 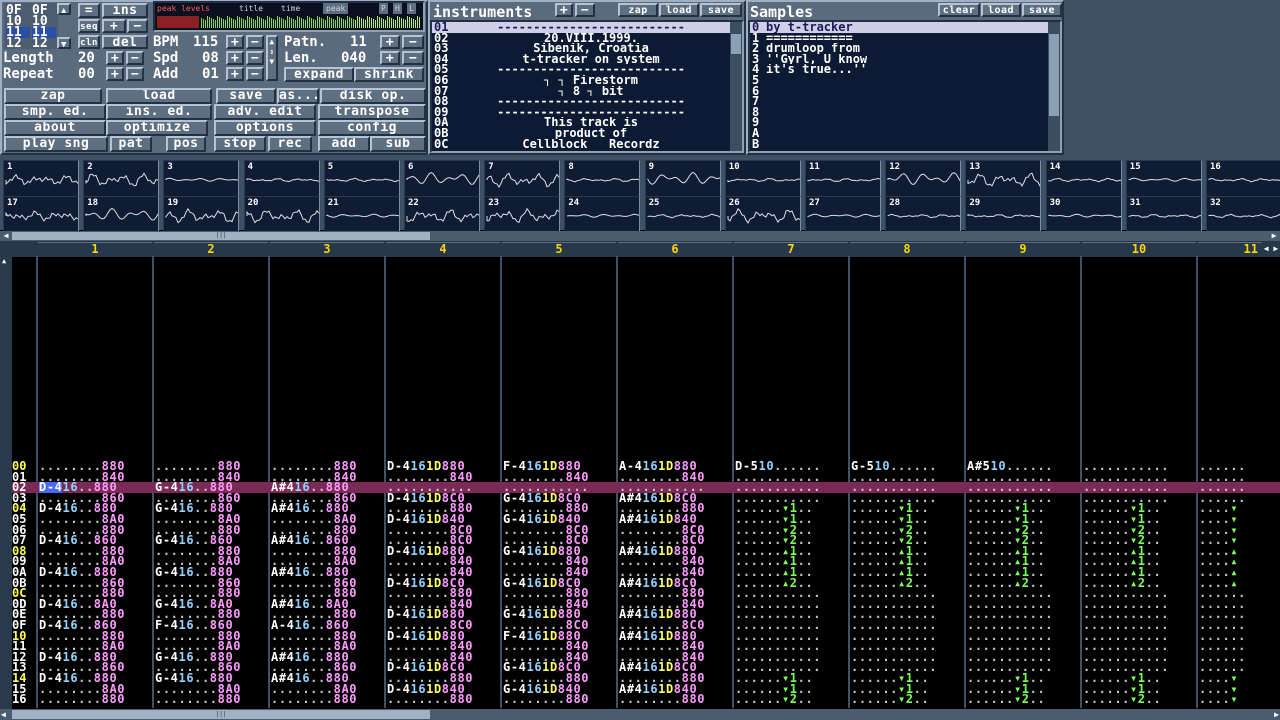 I want to click on sample-row: 6, so click(x=899, y=91).